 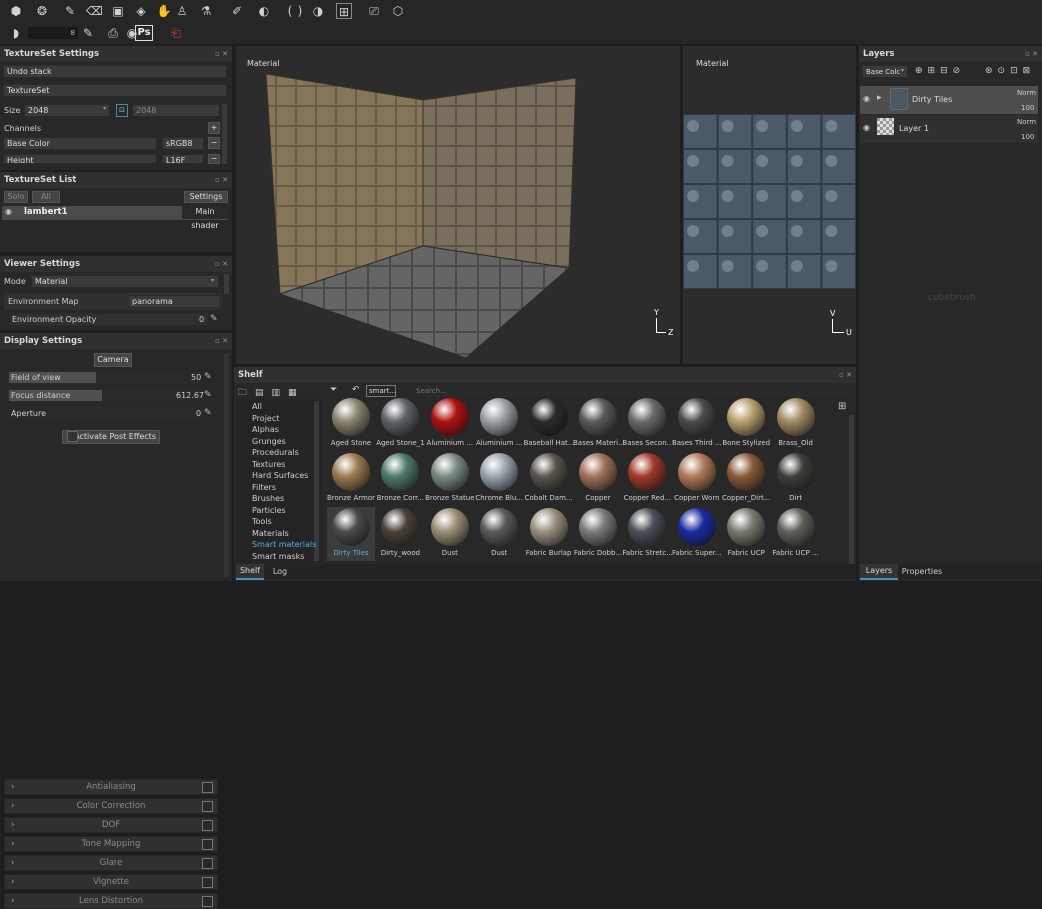 I want to click on shelf-category-grunges: Grunges, so click(x=269, y=441).